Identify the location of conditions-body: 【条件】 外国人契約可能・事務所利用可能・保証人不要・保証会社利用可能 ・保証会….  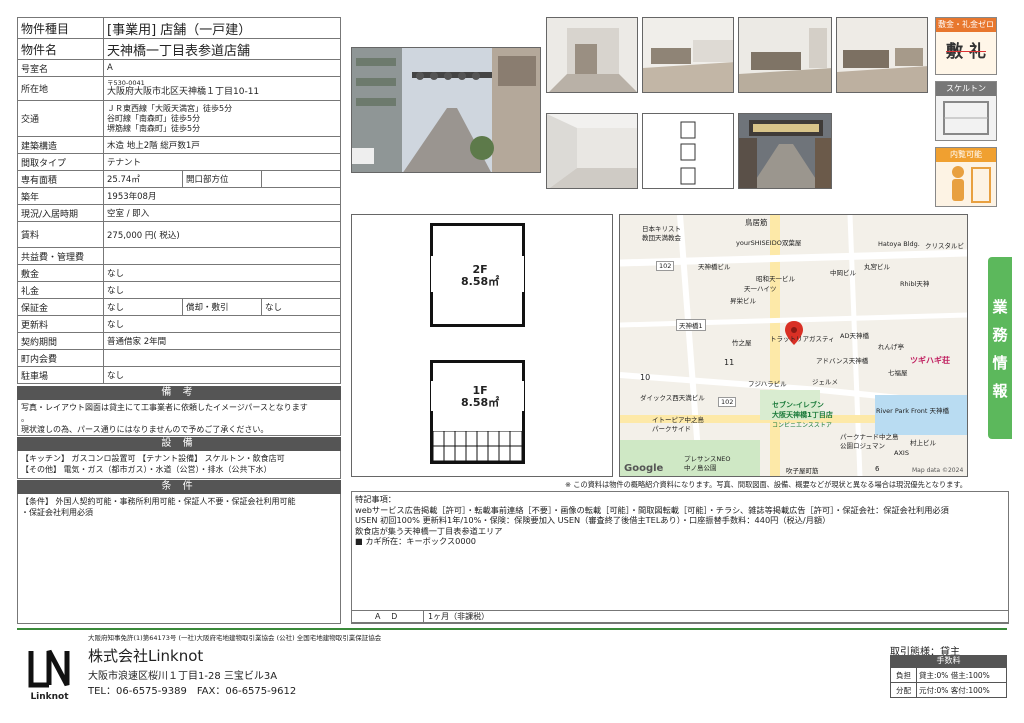
(179, 559).